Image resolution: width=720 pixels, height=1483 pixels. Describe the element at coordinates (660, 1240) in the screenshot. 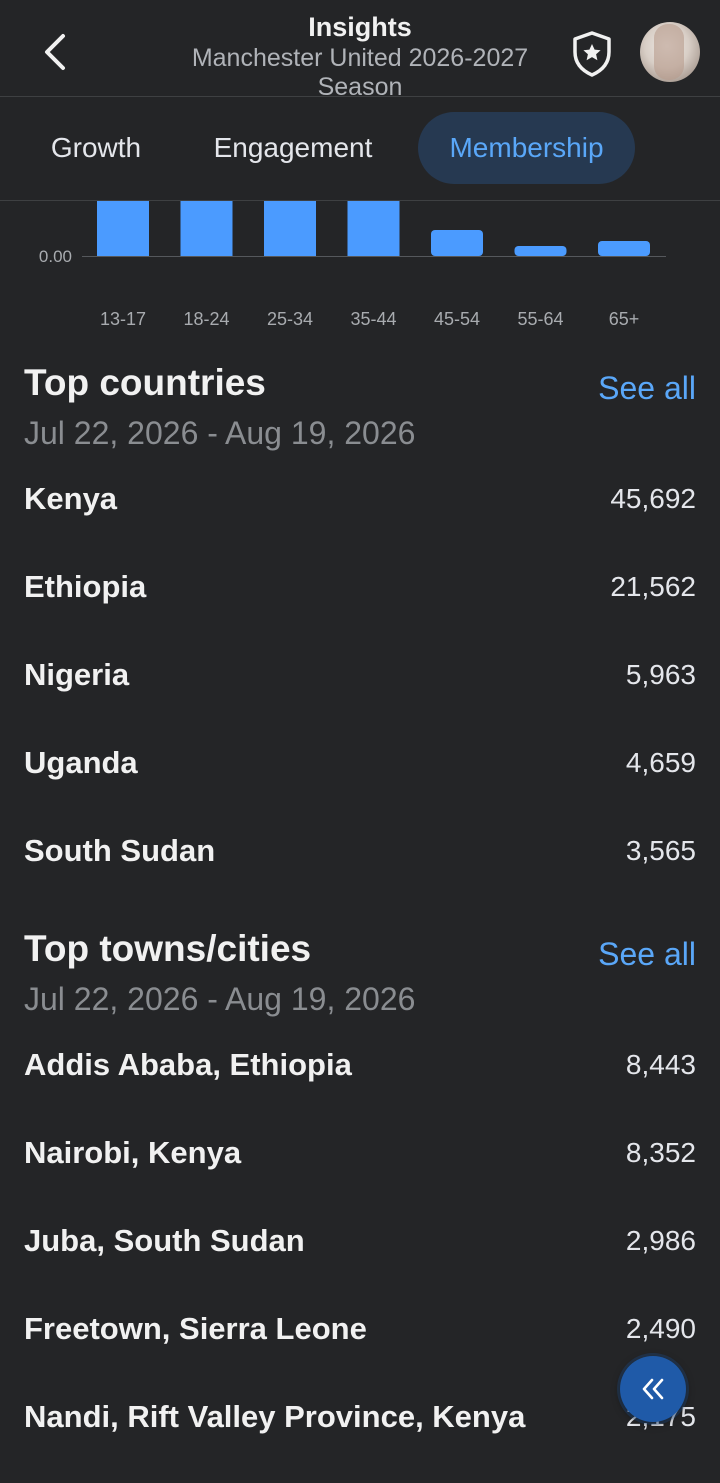

I see `city-count: 2,986` at that location.